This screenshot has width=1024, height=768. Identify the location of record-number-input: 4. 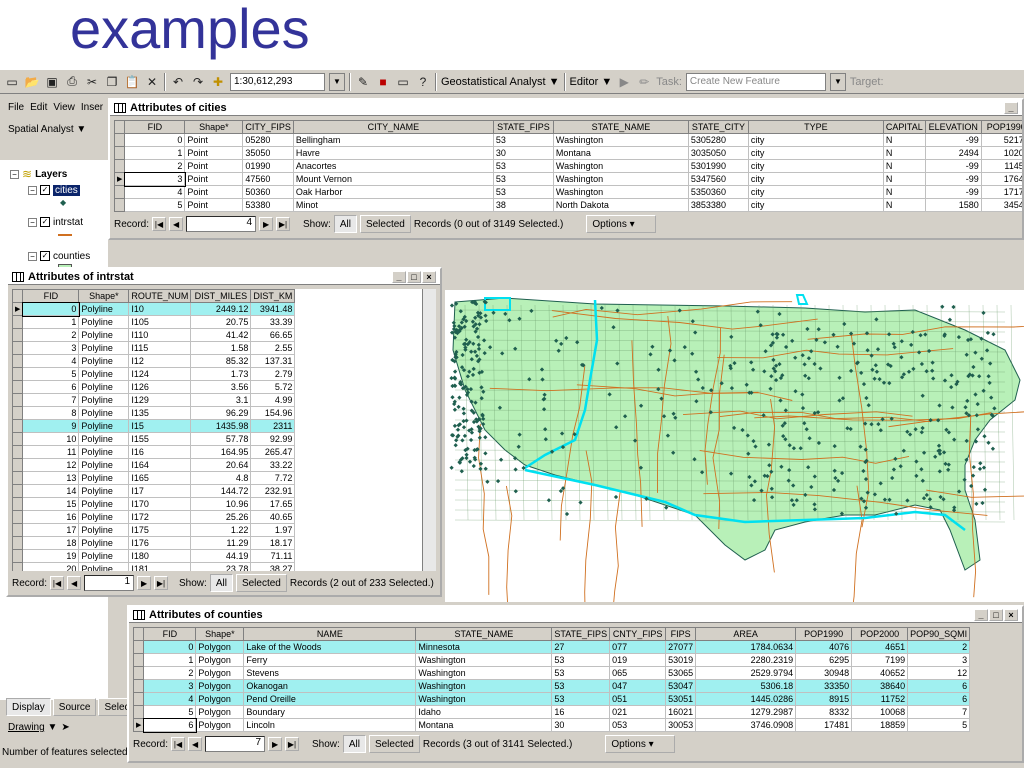
(221, 224).